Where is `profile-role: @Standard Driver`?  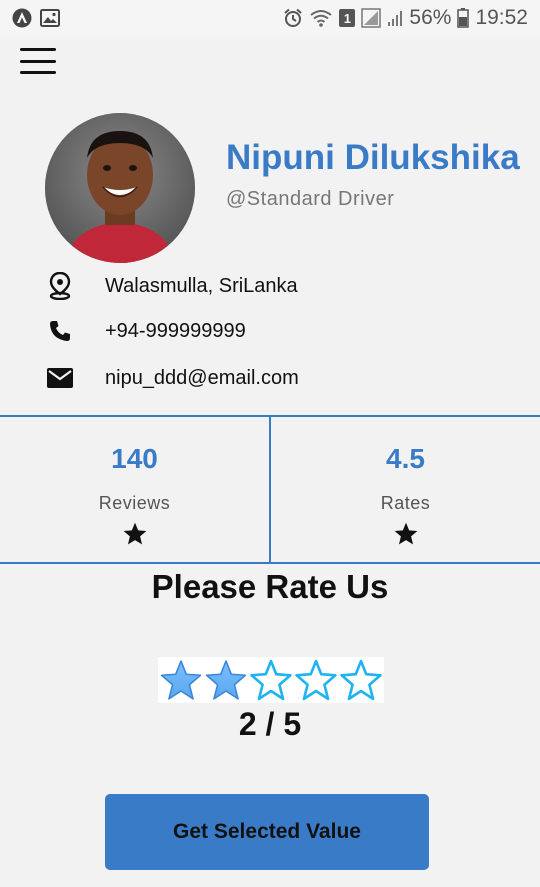
profile-role: @Standard Driver is located at coordinates (310, 199).